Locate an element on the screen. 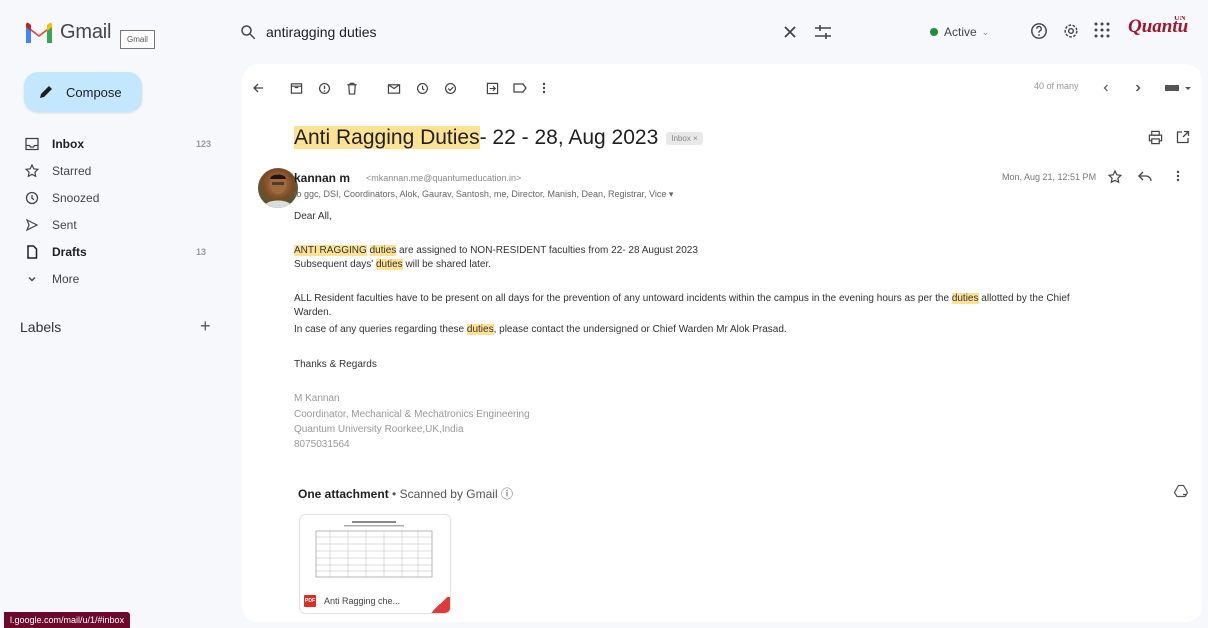 The image size is (1208, 628). text: will be shared later. is located at coordinates (448, 264).